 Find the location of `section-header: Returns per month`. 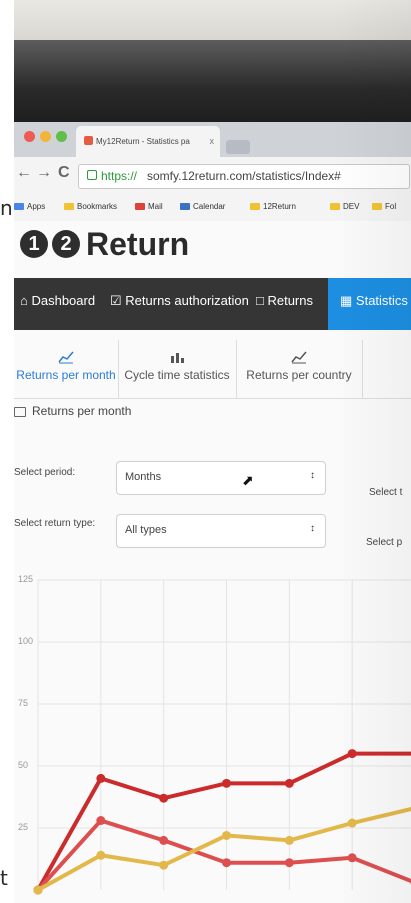

section-header: Returns per month is located at coordinates (212, 414).